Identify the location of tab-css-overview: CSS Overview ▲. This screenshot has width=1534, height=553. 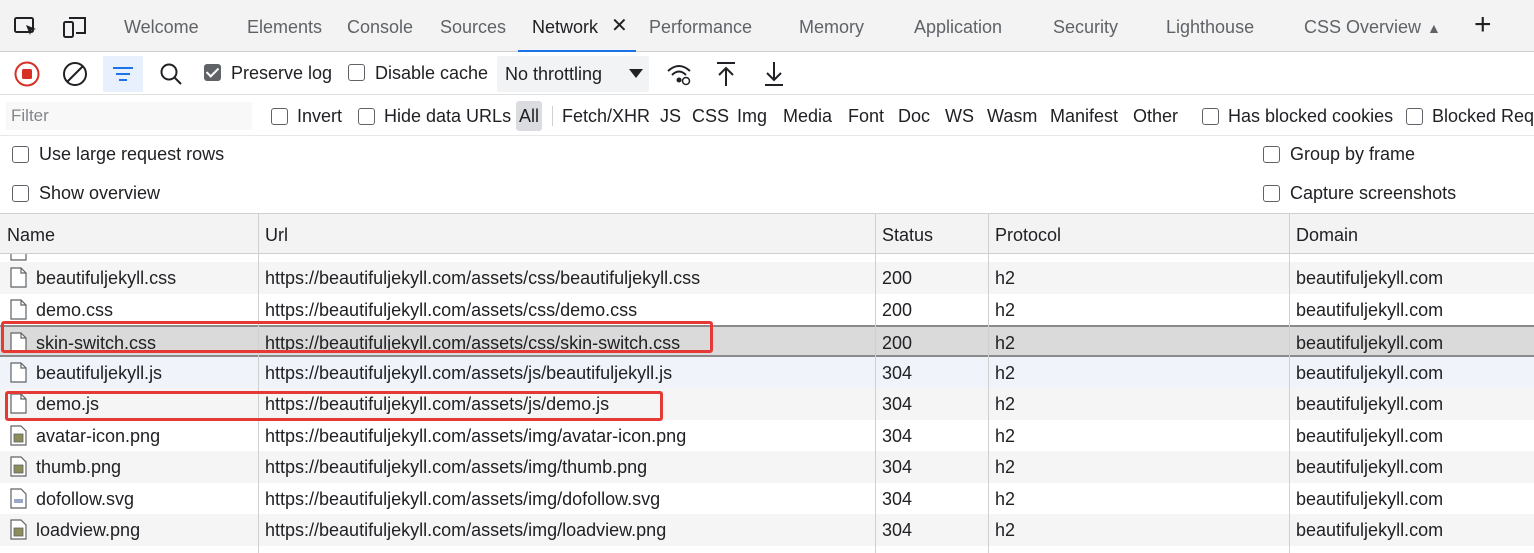
(1372, 26).